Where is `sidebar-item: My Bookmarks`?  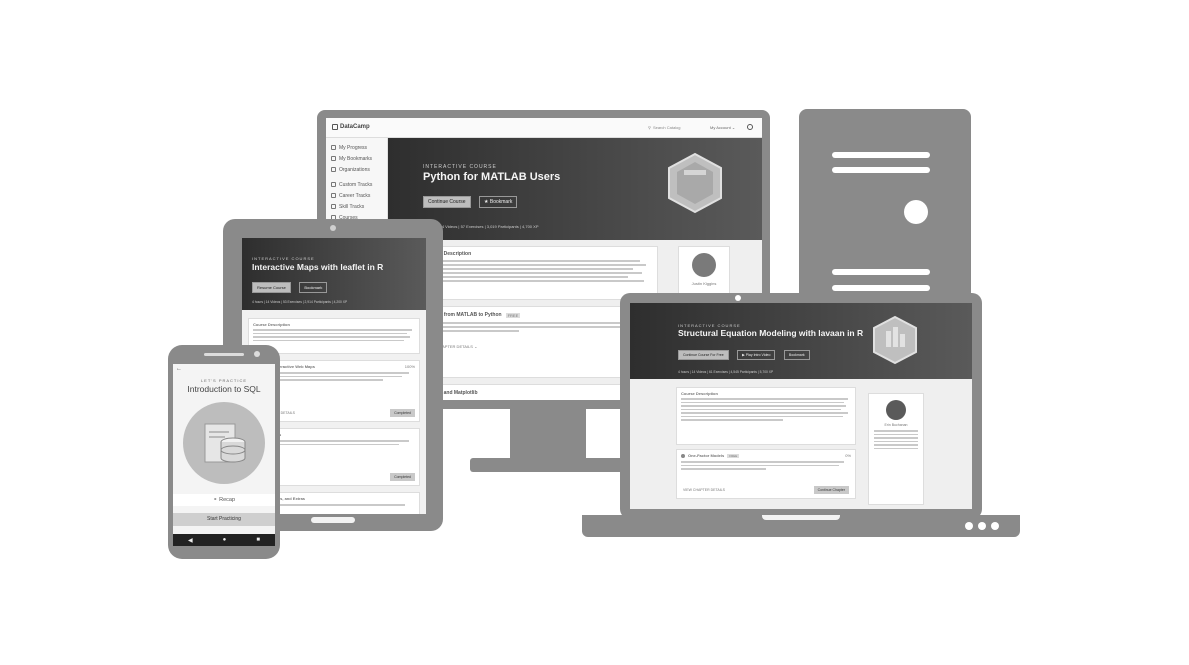 sidebar-item: My Bookmarks is located at coordinates (356, 158).